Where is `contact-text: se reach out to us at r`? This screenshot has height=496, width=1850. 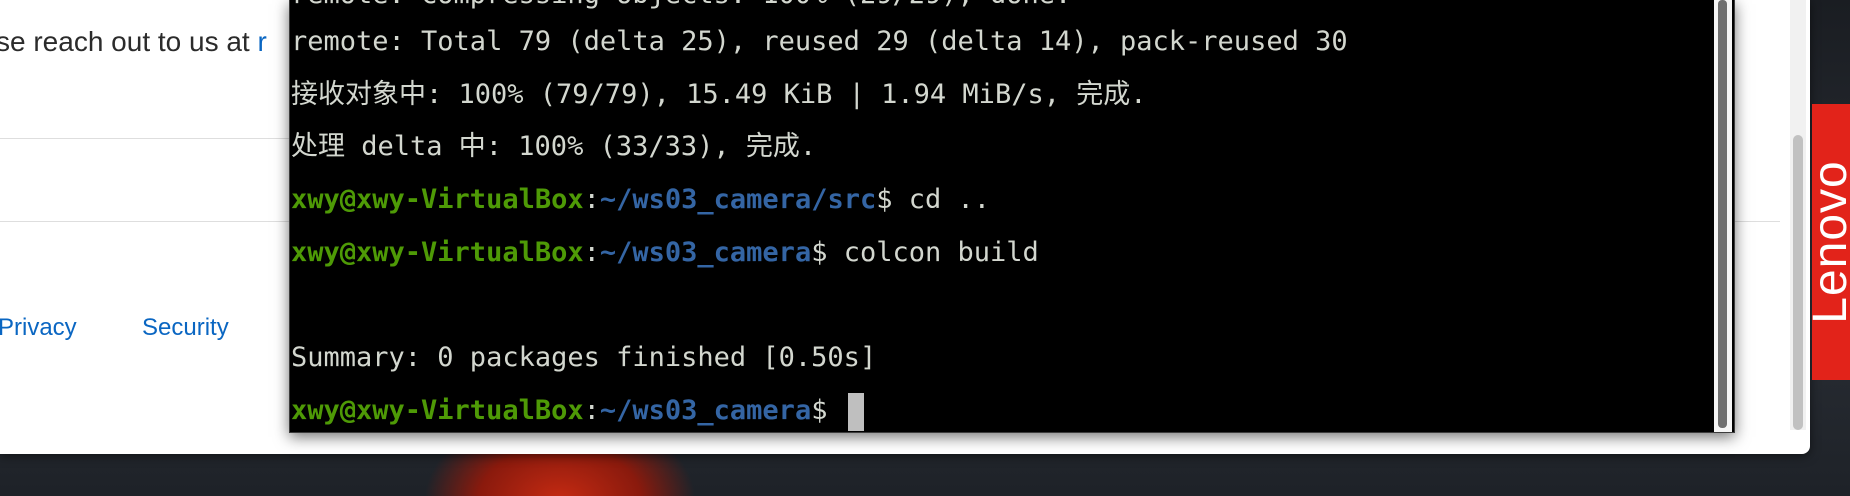
contact-text: se reach out to us at r is located at coordinates (133, 42).